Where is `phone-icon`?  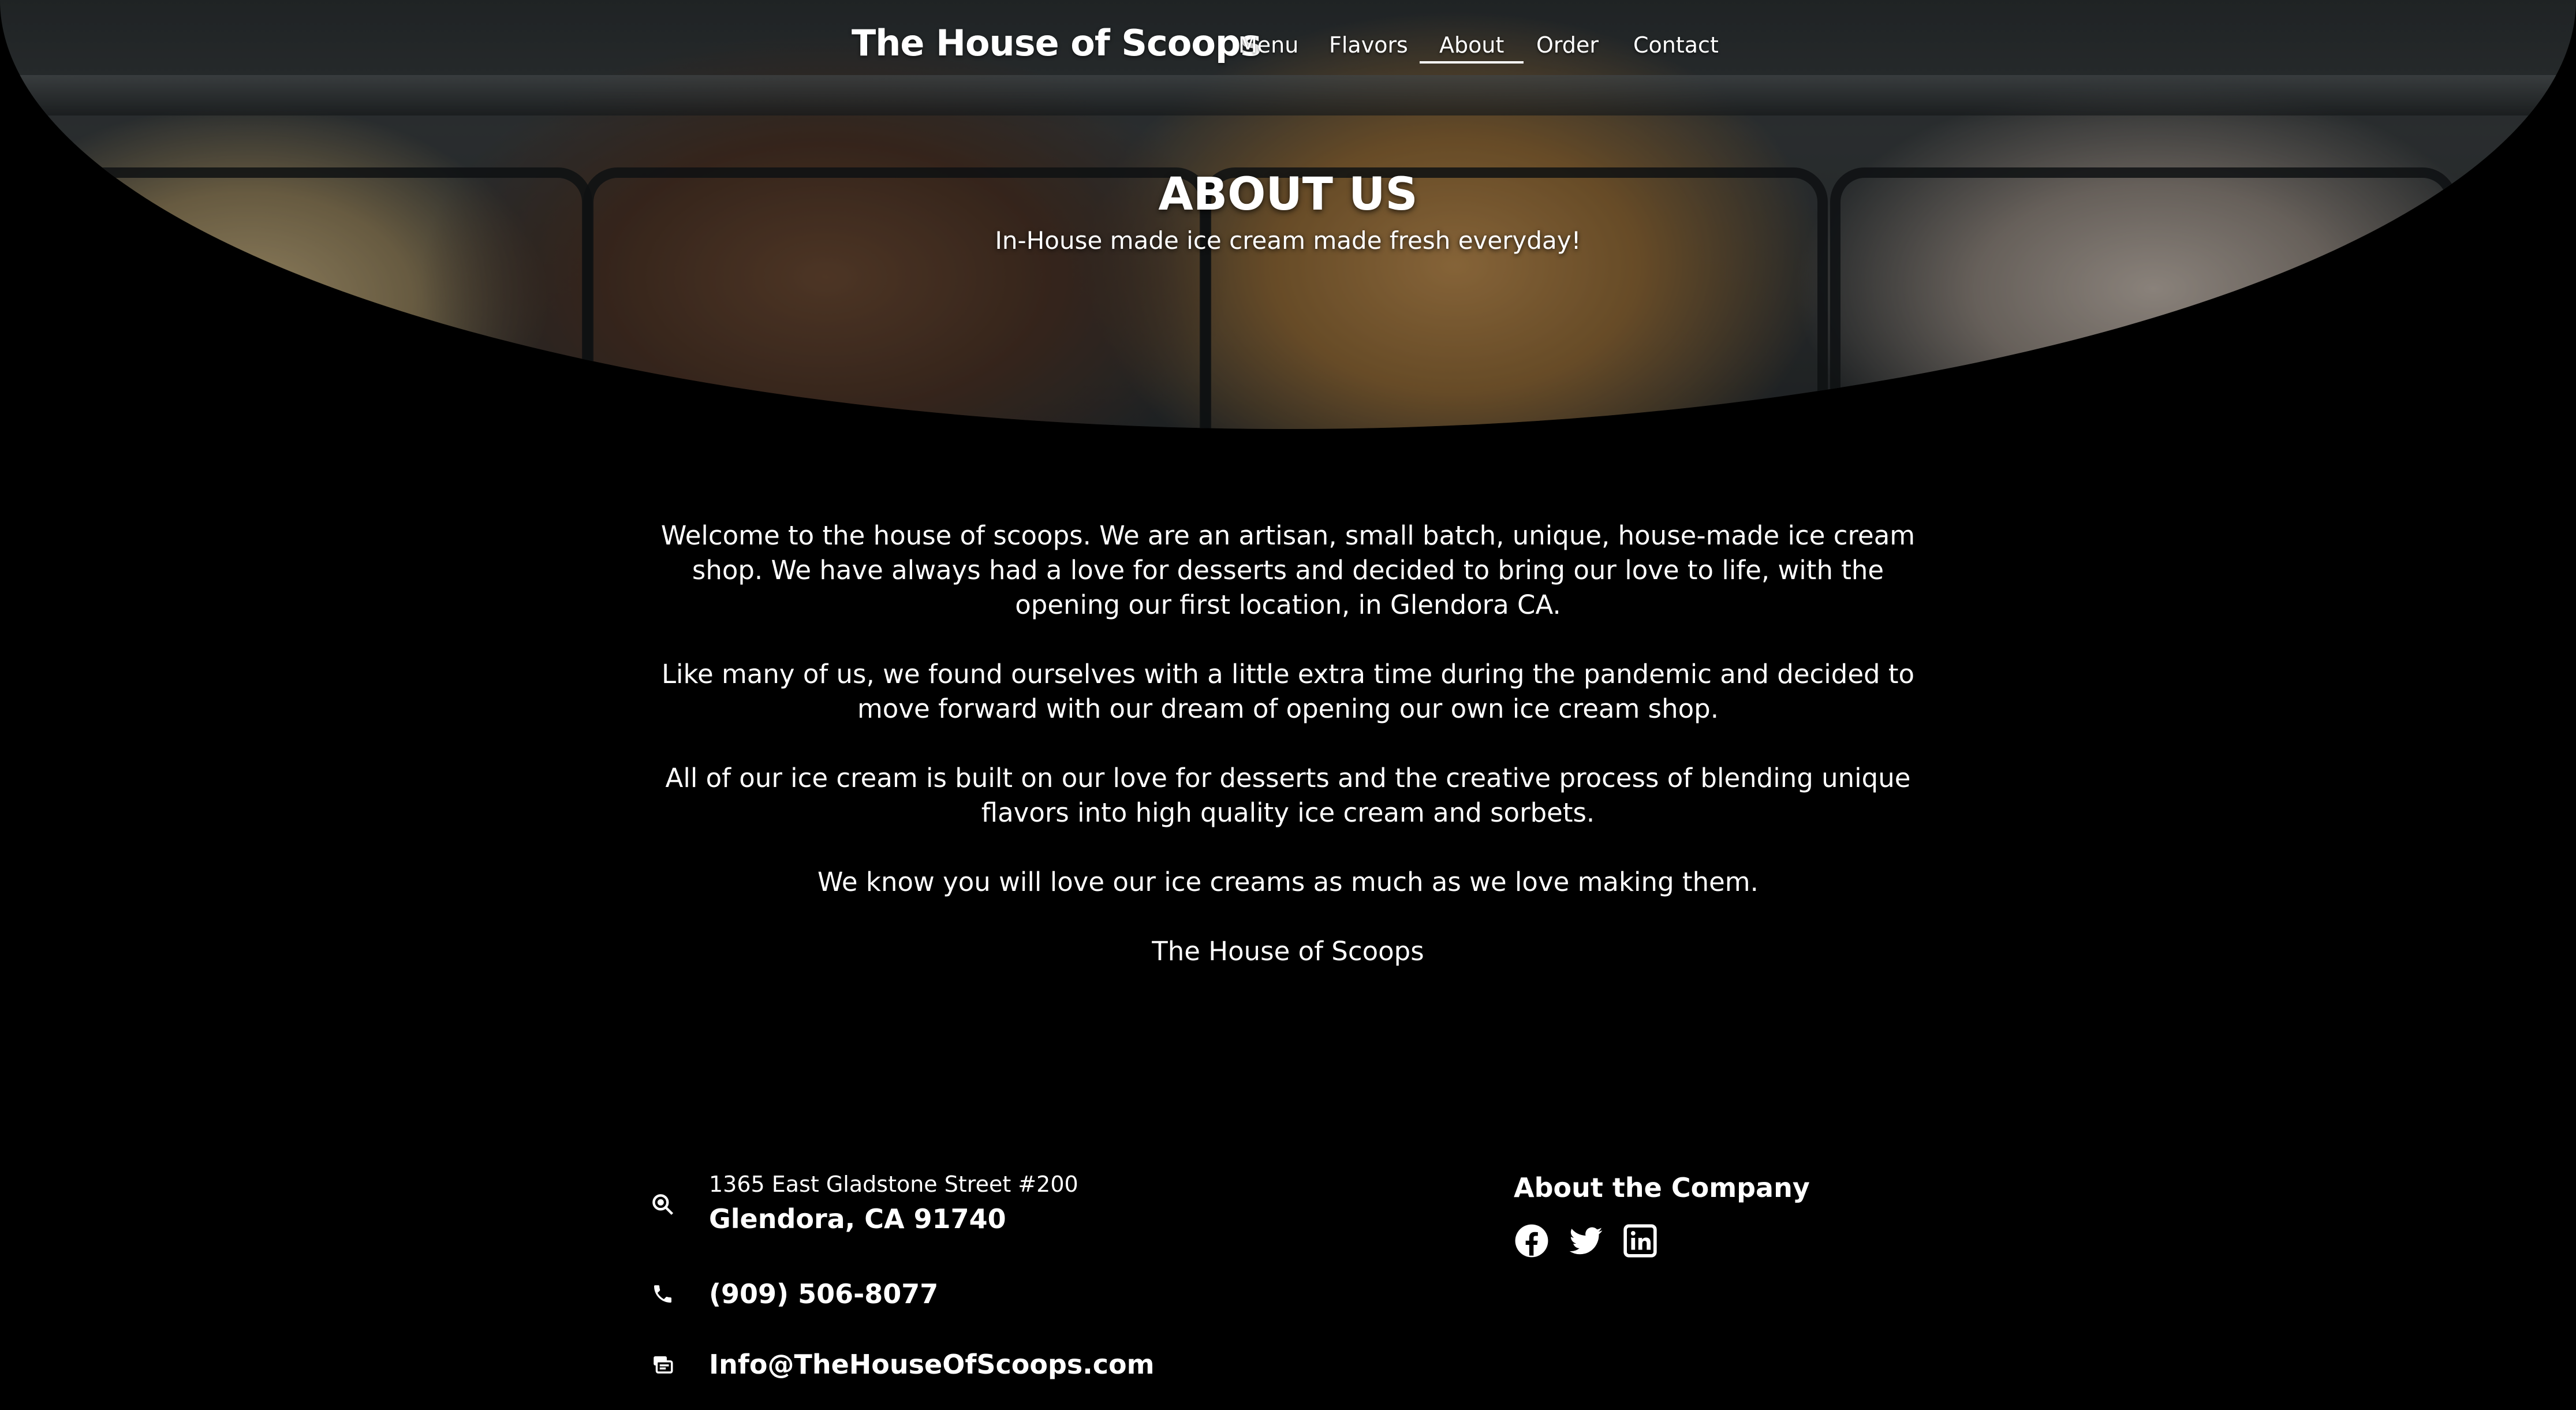
phone-icon is located at coordinates (663, 1294).